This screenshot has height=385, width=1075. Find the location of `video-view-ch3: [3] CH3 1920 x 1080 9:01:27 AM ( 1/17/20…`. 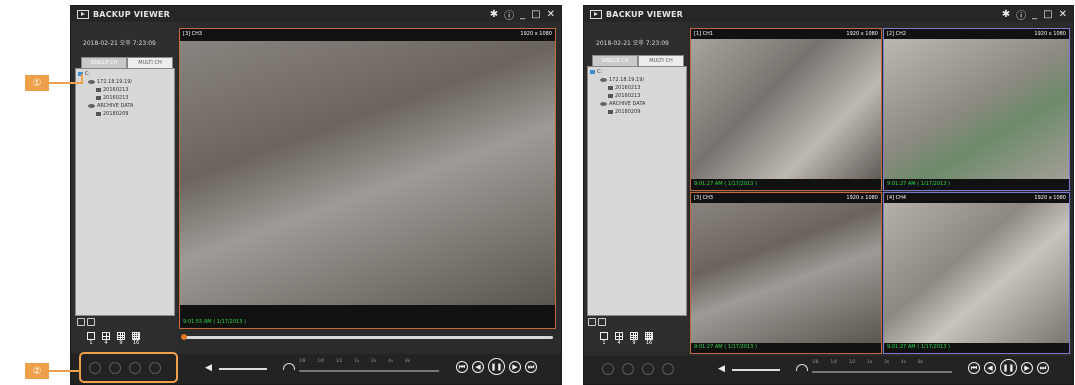

video-view-ch3: [3] CH3 1920 x 1080 9:01:27 AM ( 1/17/20… is located at coordinates (786, 273).